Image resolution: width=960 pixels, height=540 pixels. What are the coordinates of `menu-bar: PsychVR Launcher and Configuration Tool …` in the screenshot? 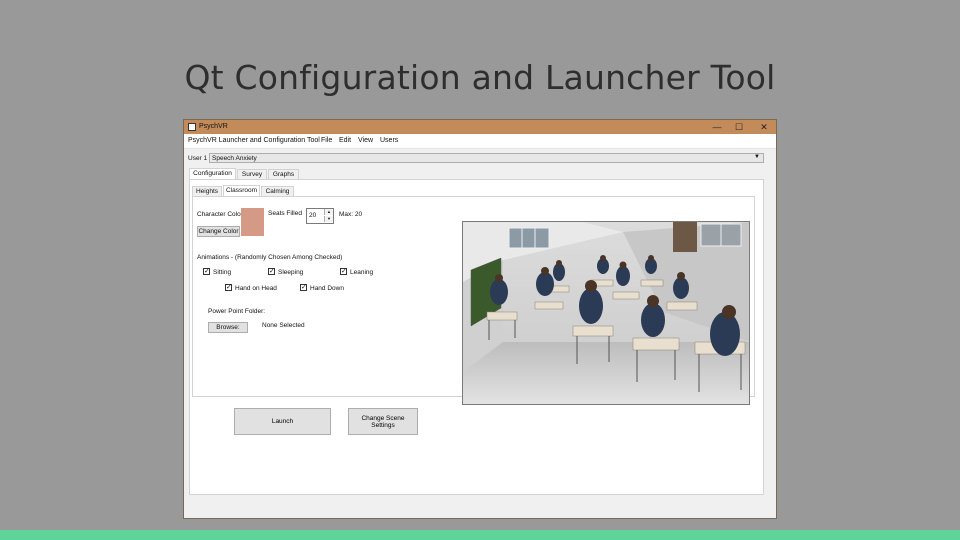 It's located at (480, 141).